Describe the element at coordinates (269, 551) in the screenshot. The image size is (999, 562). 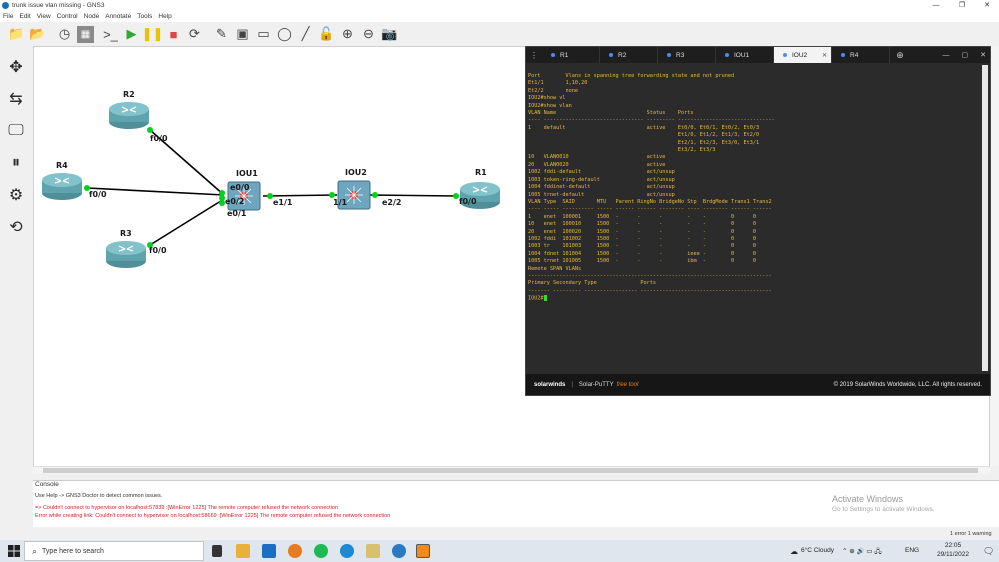
I see `store-icon` at that location.